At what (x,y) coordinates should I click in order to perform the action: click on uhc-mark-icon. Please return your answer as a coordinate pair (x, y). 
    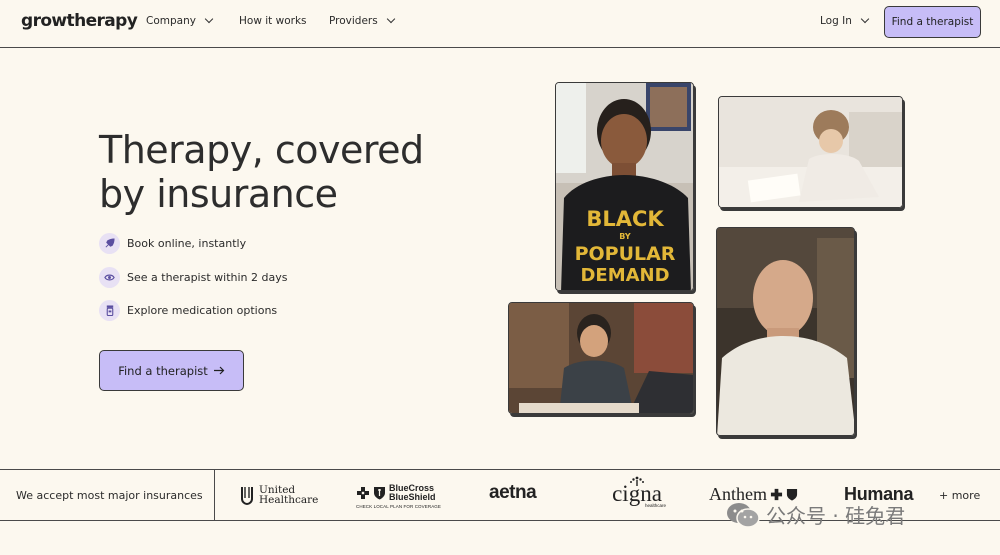
    Looking at the image, I should click on (247, 496).